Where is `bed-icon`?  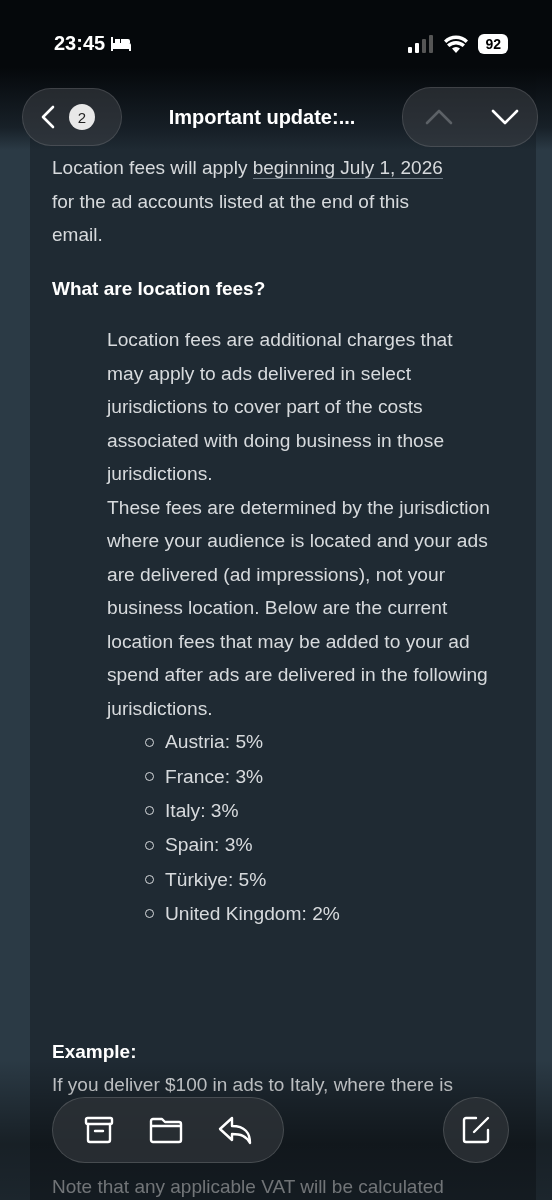
bed-icon is located at coordinates (121, 43).